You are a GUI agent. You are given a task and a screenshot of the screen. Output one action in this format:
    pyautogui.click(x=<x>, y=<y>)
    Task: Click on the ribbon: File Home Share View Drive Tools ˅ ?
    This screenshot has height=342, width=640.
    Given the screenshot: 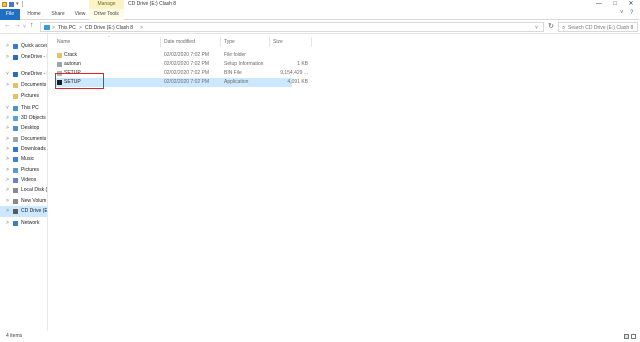 What is the action you would take?
    pyautogui.click(x=320, y=14)
    